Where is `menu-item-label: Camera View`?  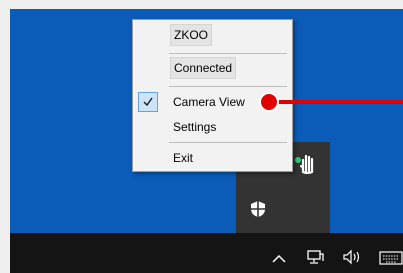
menu-item-label: Camera View is located at coordinates (209, 102).